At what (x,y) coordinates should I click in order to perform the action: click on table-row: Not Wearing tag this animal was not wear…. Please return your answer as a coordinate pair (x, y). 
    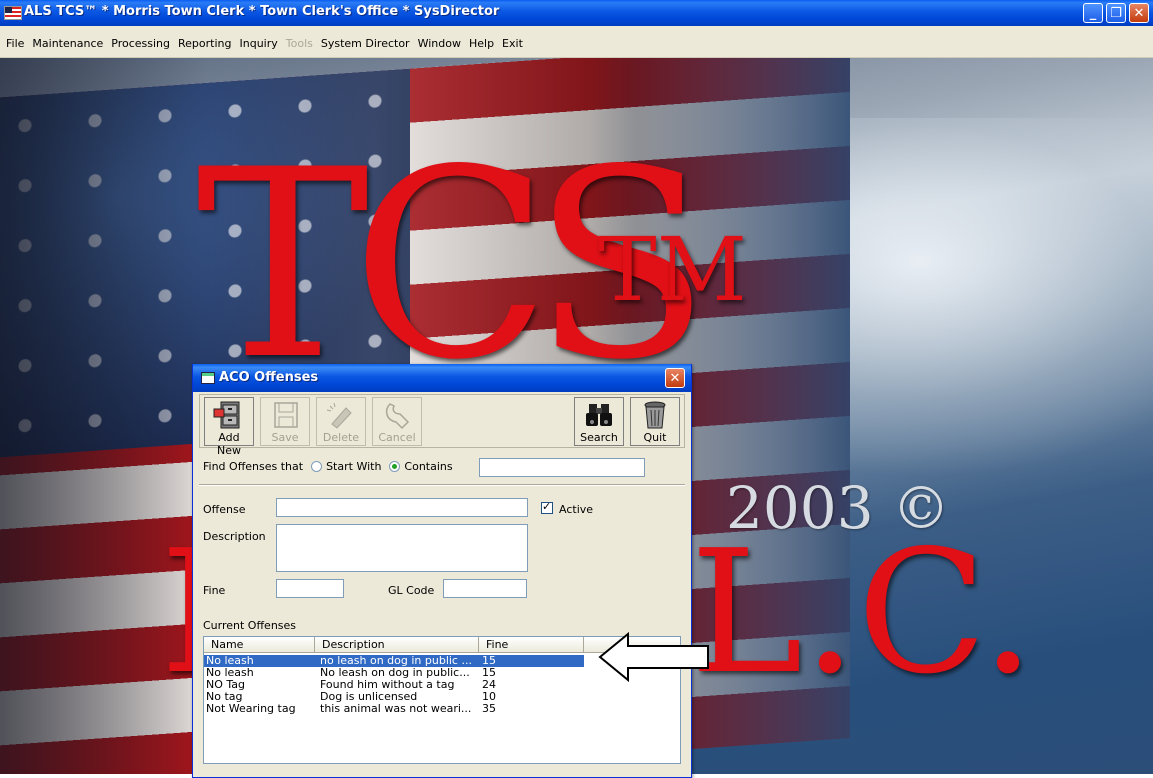
    Looking at the image, I should click on (394, 709).